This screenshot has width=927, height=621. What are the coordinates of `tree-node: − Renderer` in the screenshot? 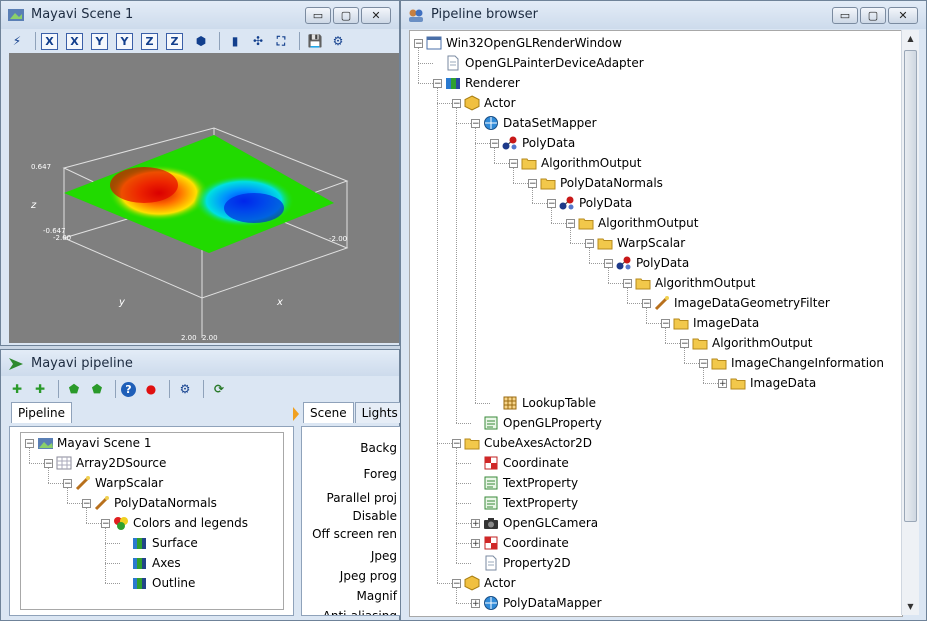 It's located at (476, 83).